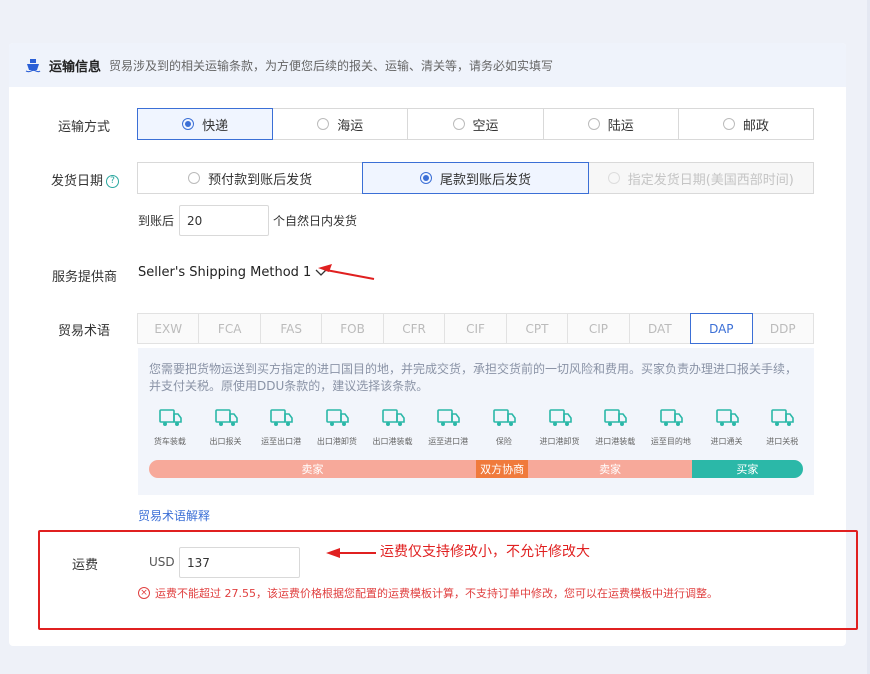 Image resolution: width=870 pixels, height=674 pixels. I want to click on ship-date-options: 预付款到账后发货 尾款到账后发货 指定发货日期(美国西部时间), so click(475, 178).